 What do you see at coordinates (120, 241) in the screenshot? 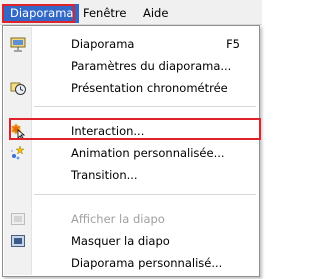
I see `menu-item-label: Masquer la diapo` at bounding box center [120, 241].